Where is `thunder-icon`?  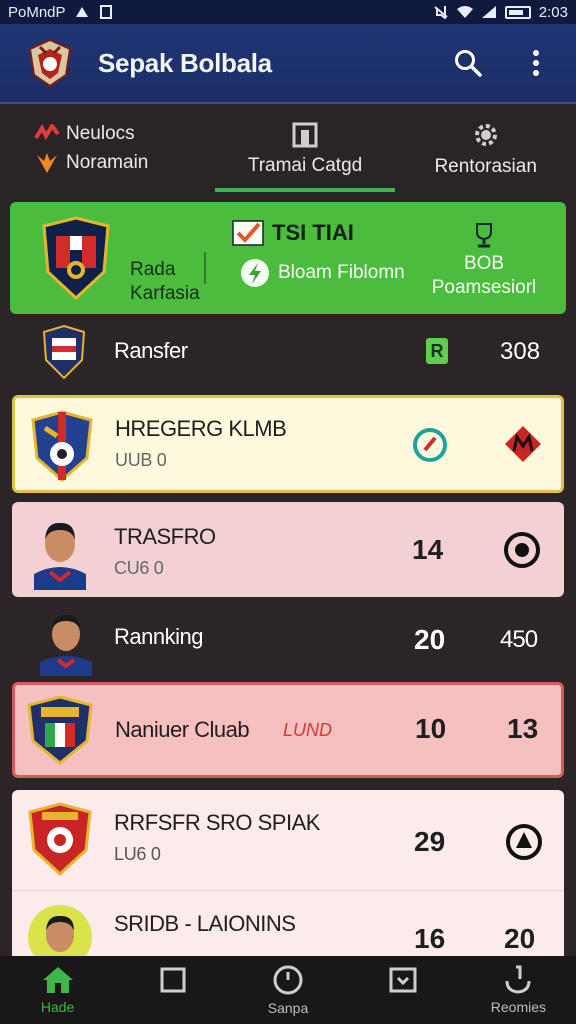 thunder-icon is located at coordinates (255, 273).